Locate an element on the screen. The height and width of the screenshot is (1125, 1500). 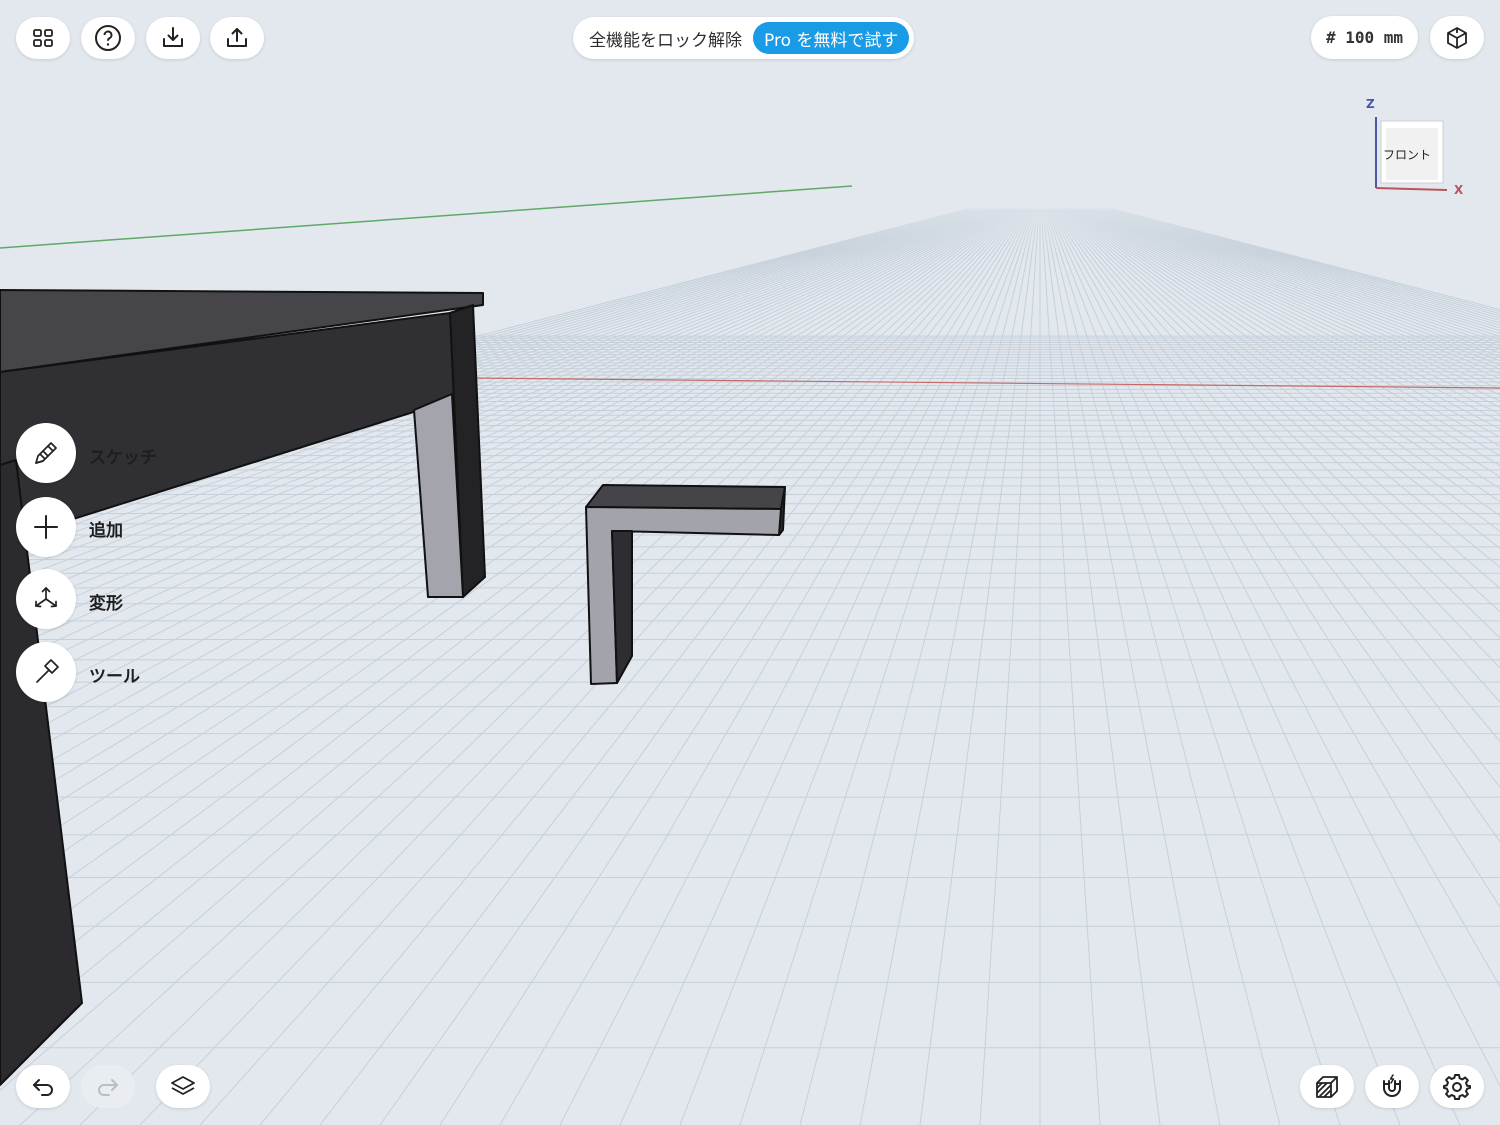
view-mode-button is located at coordinates (1457, 37).